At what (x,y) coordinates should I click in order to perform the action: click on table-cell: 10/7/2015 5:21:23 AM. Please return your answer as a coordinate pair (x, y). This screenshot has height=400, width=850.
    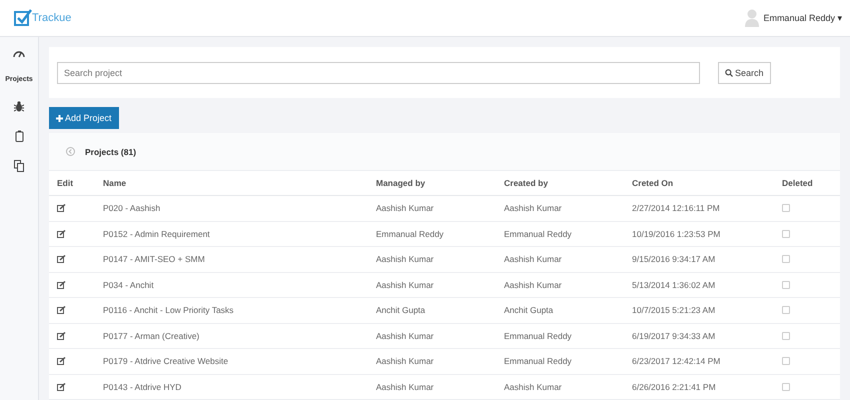
    Looking at the image, I should click on (699, 310).